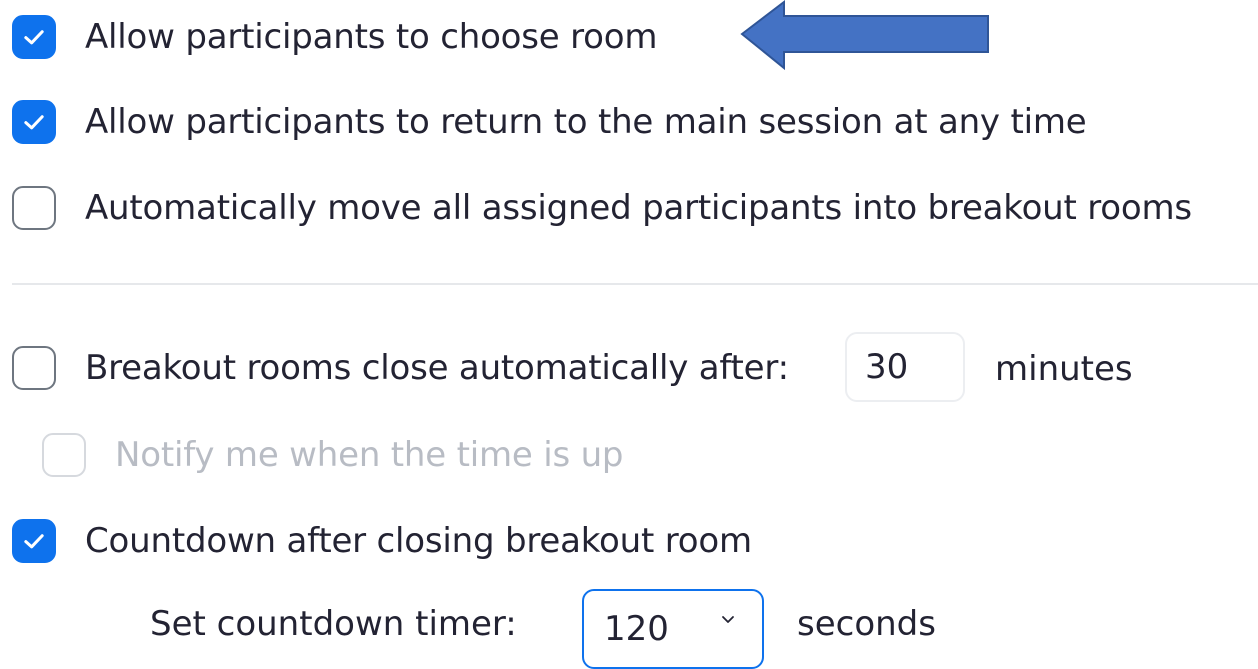  I want to click on return-main-checkbox, so click(34, 122).